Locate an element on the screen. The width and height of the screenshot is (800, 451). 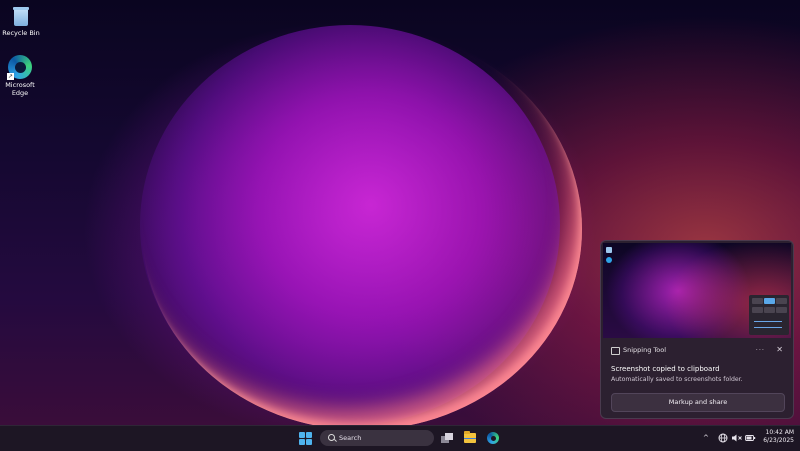
close-icon: ✕ is located at coordinates (779, 350).